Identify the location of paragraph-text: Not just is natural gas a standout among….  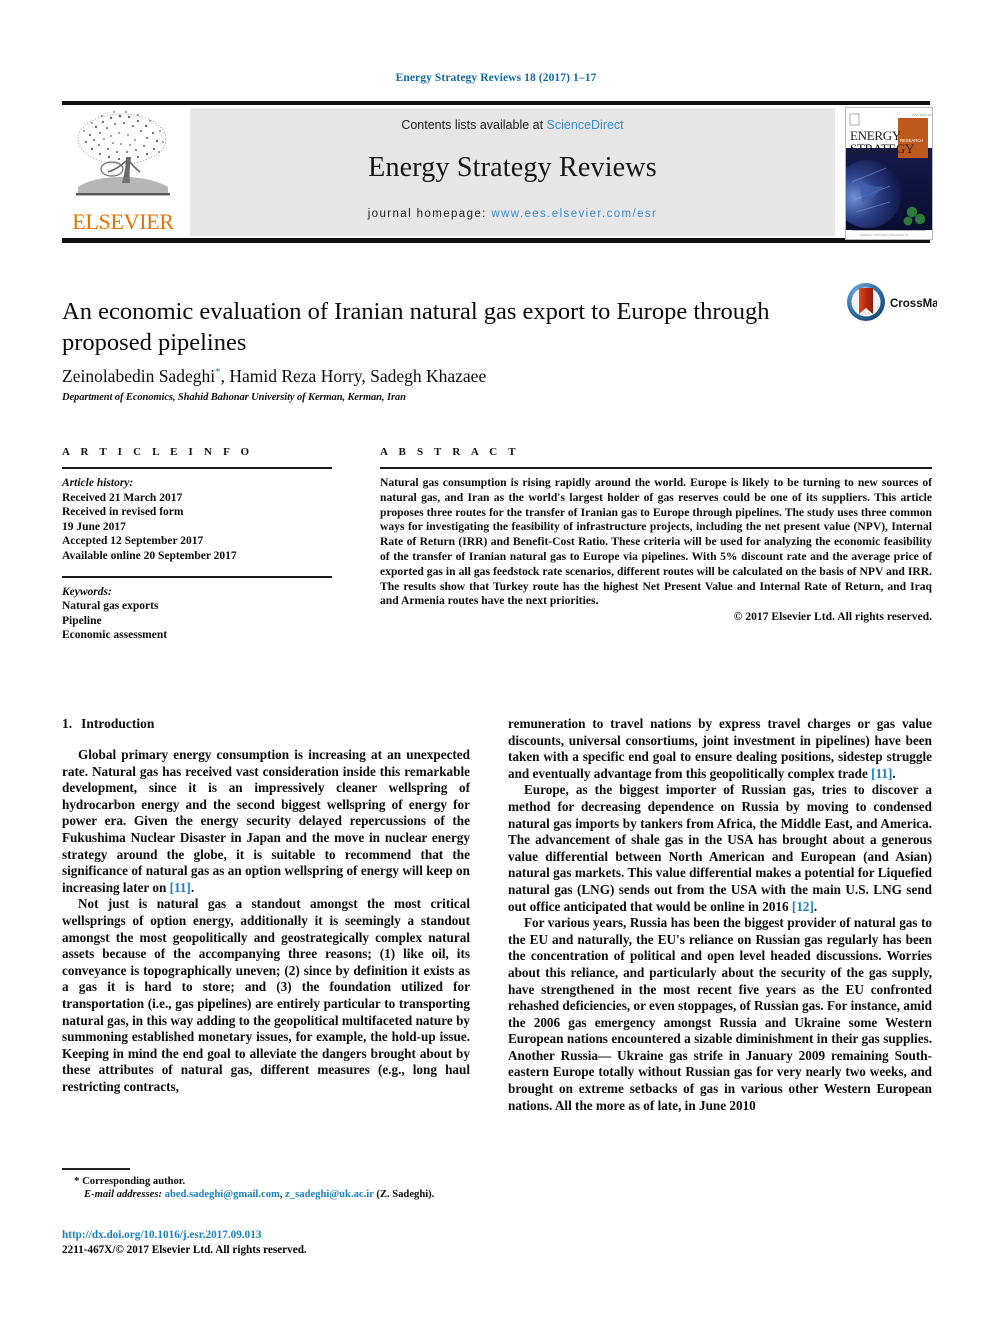
(266, 995).